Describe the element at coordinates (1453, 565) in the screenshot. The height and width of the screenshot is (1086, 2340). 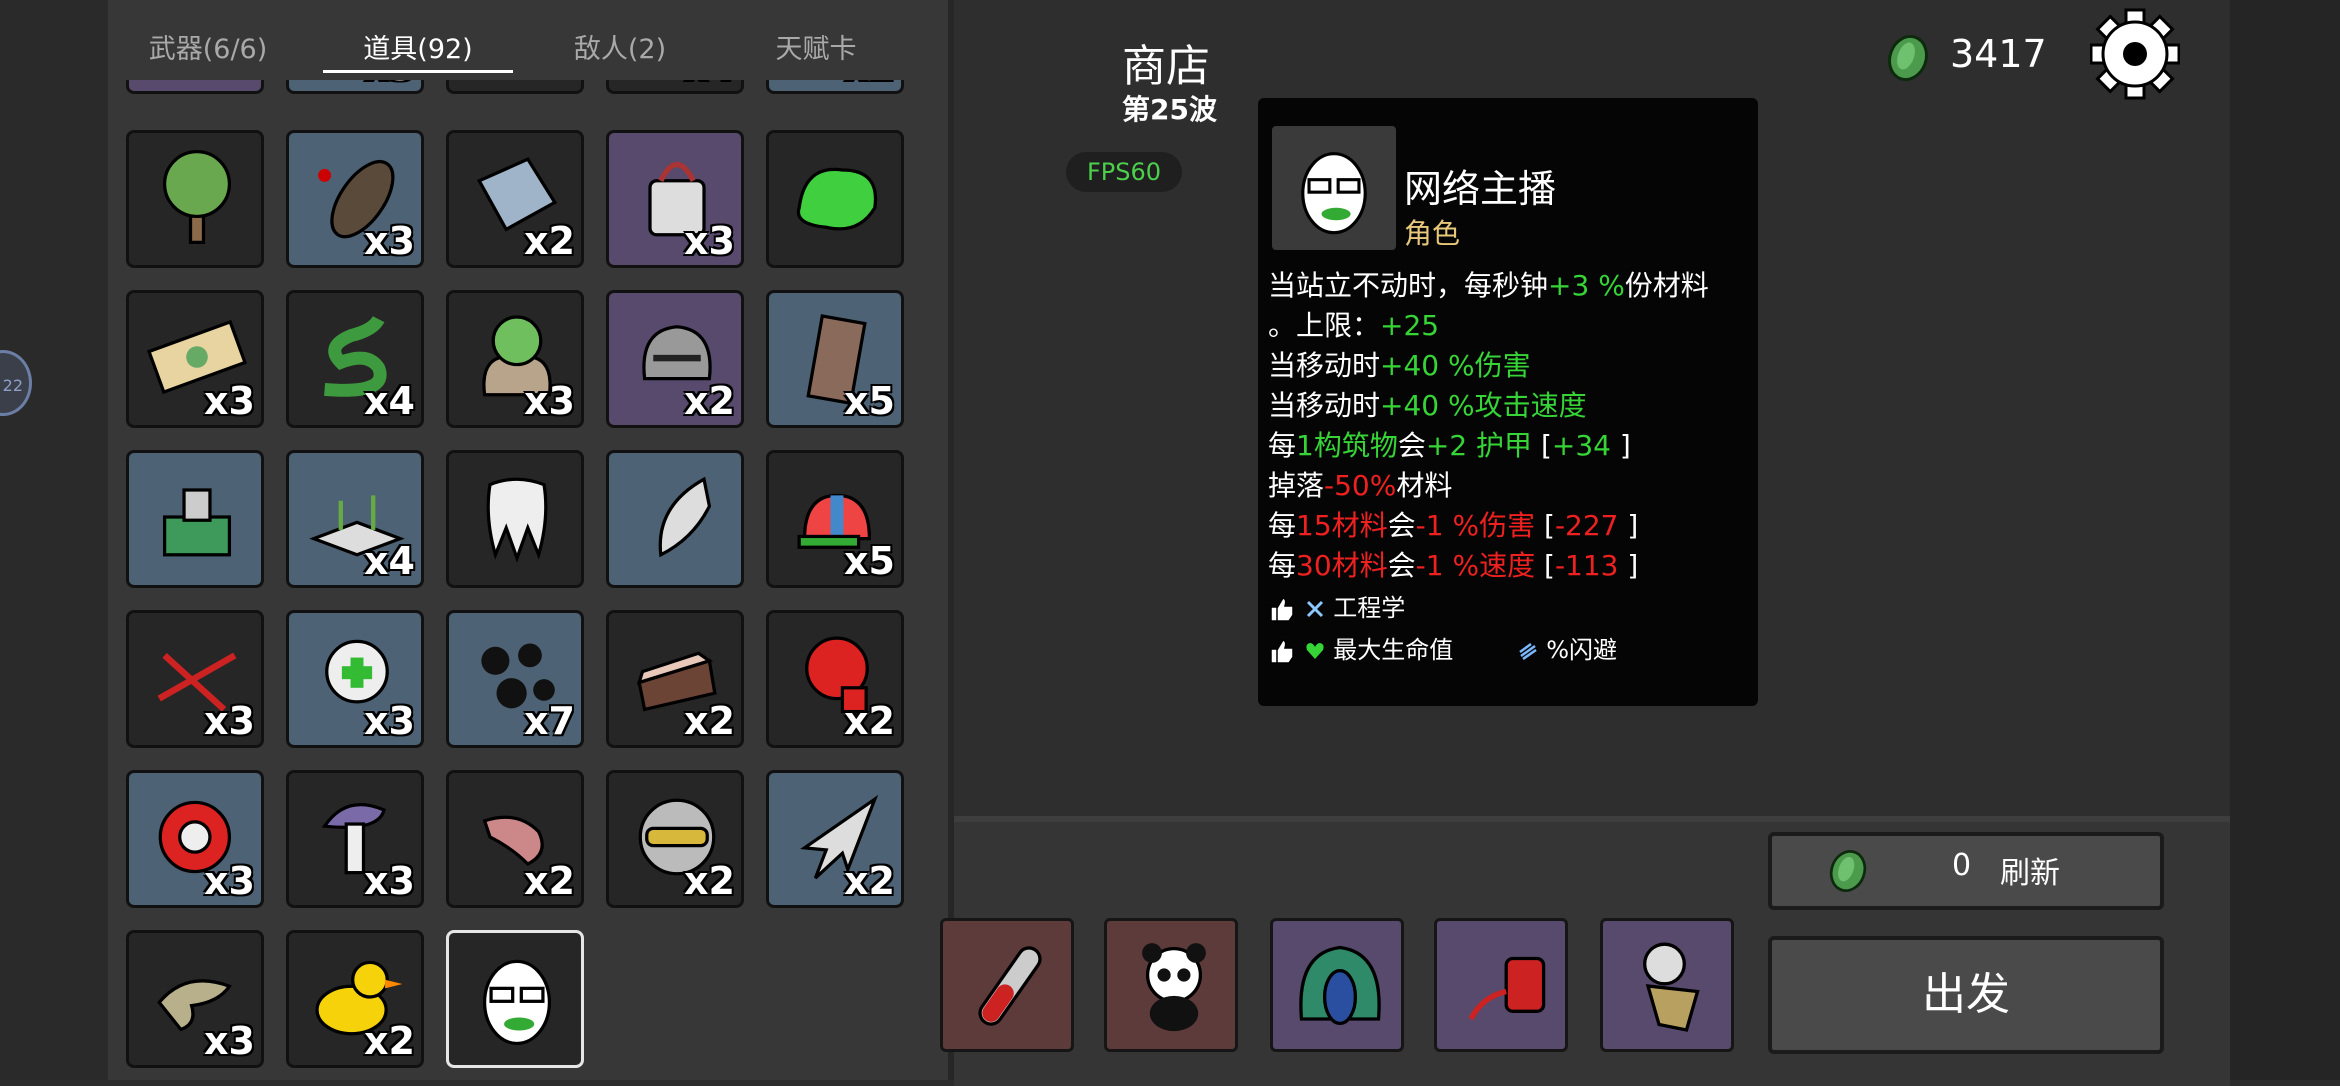
I see `stat-line: 每30材料会-1 %速度 [-113 ]` at that location.